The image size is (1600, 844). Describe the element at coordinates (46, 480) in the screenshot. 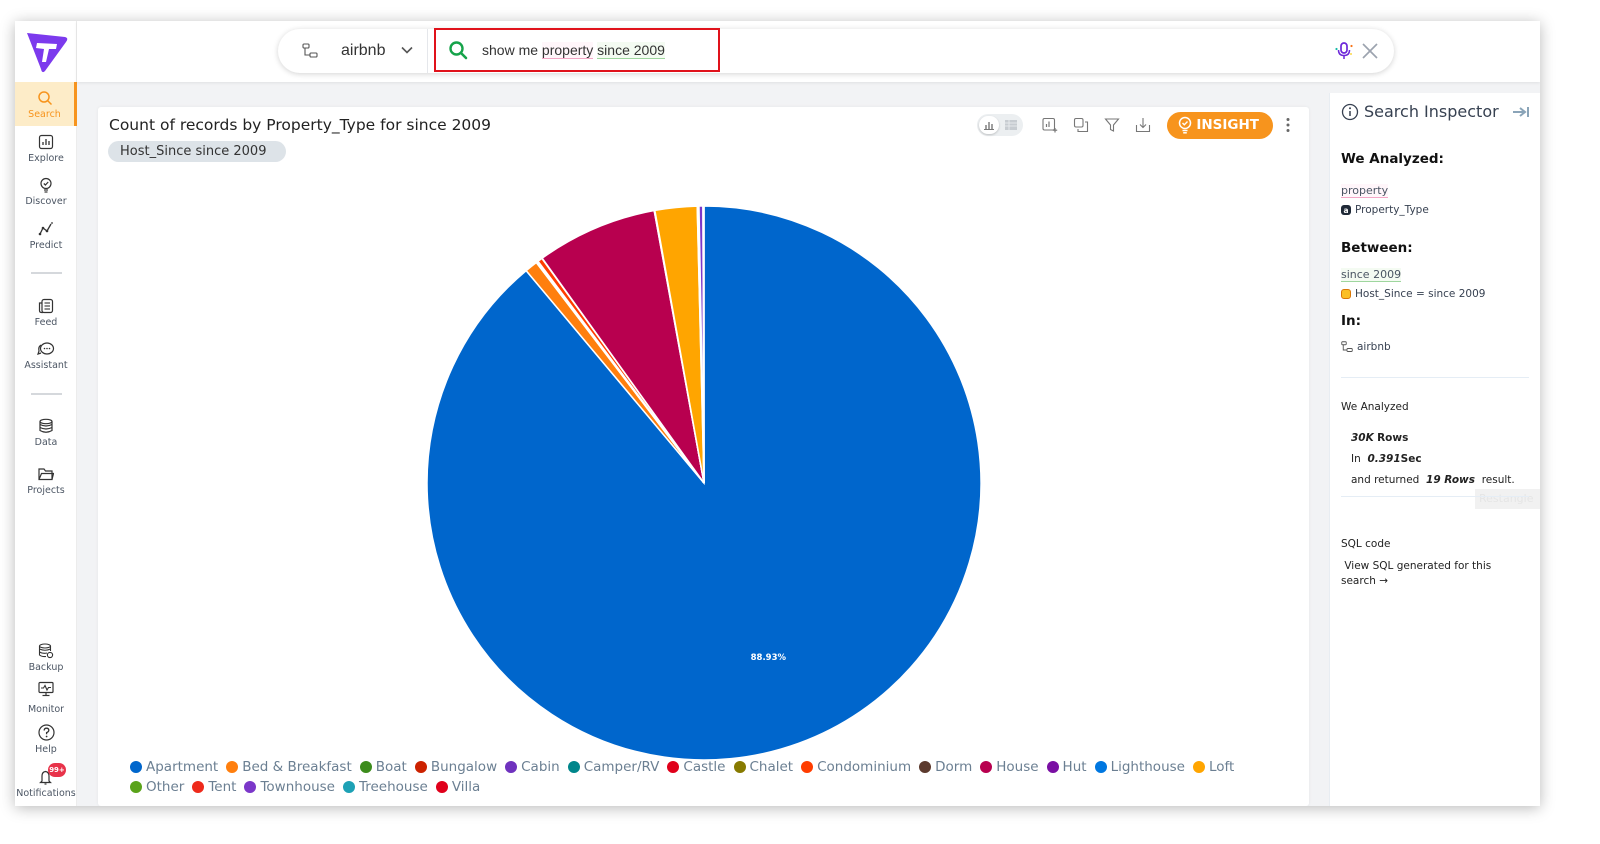

I see `sidebar-item-projects: Projects` at that location.